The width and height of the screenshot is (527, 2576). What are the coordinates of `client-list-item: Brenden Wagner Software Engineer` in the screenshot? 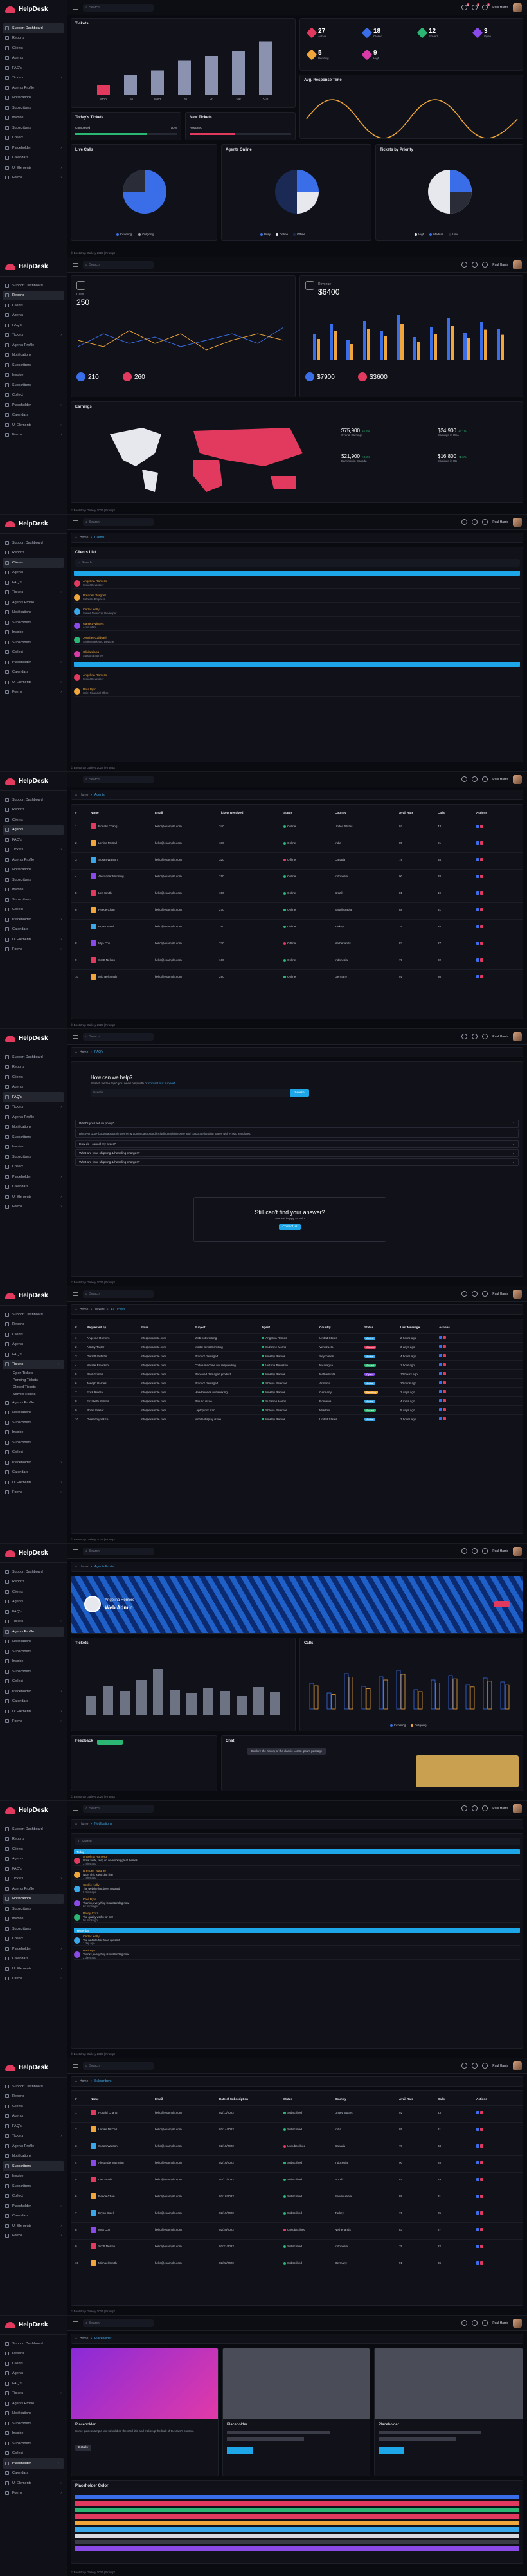 It's located at (297, 597).